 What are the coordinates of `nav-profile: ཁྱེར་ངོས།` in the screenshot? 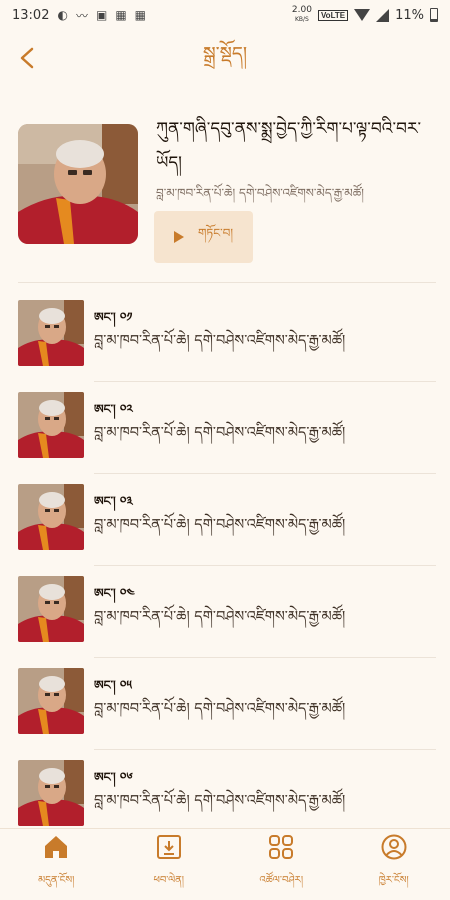 It's located at (394, 864).